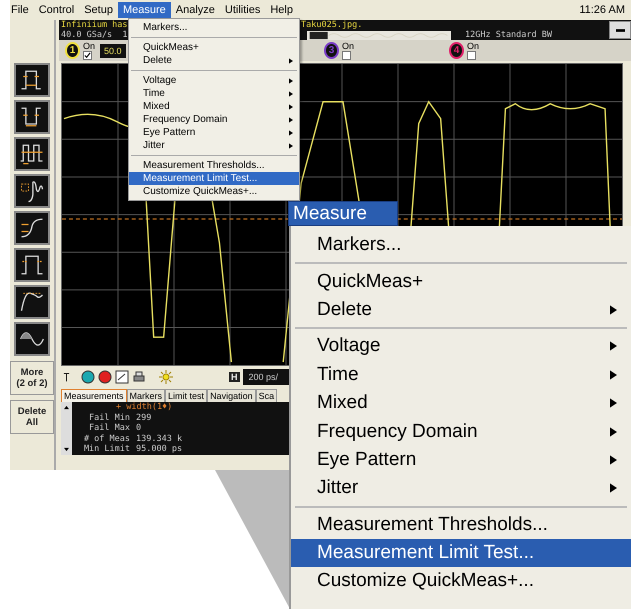 This screenshot has width=631, height=609. What do you see at coordinates (508, 35) in the screenshot?
I see `bandwidth-label: 12GHz Standard BW` at bounding box center [508, 35].